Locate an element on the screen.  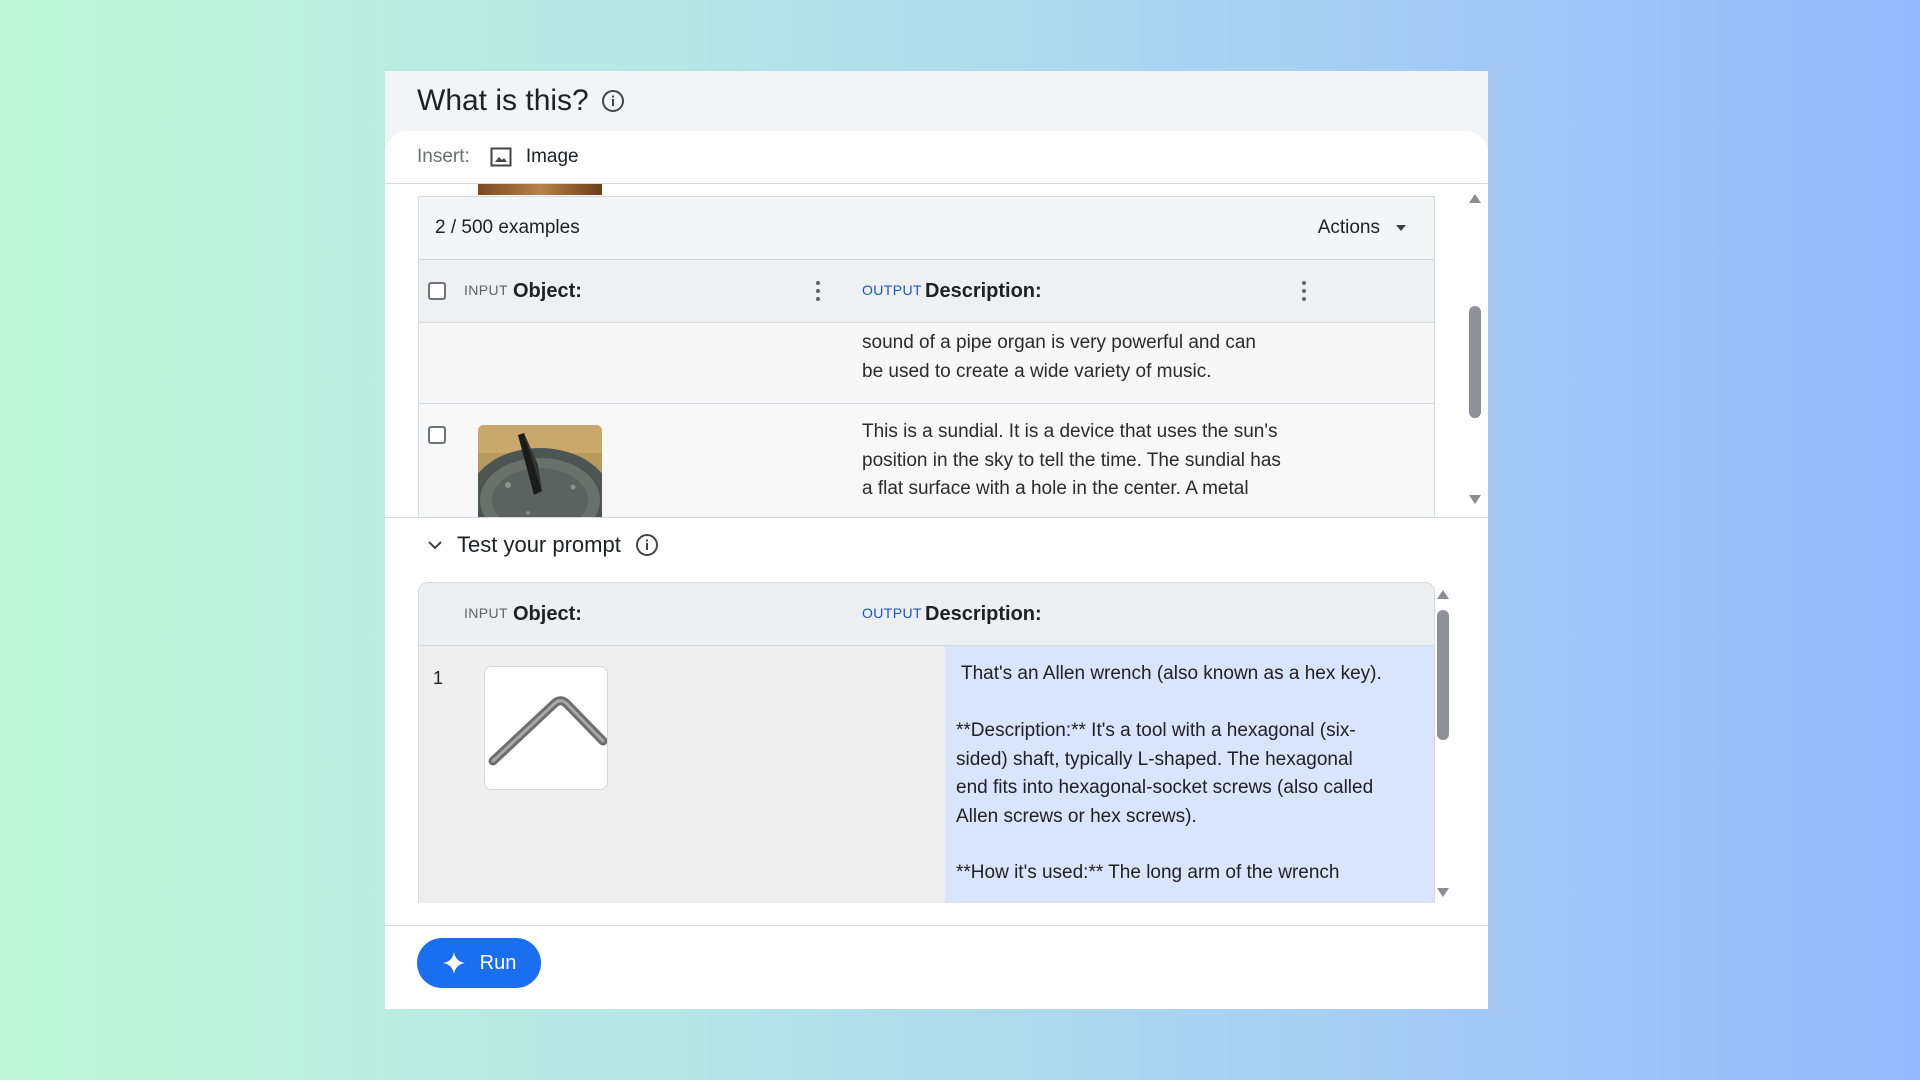
examples-column-header: INPUT Object: OUTPUT Description: is located at coordinates (926, 291).